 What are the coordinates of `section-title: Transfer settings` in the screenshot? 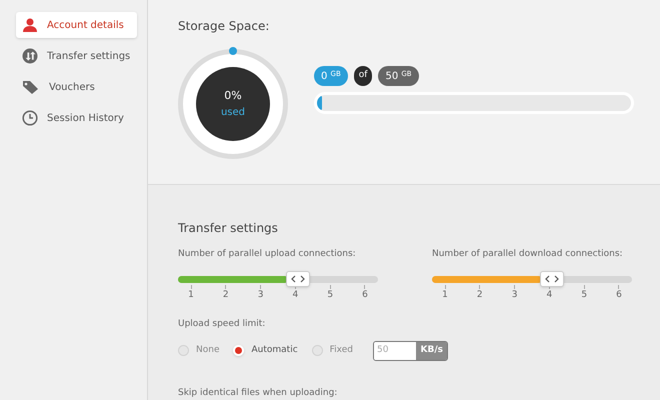 It's located at (228, 228).